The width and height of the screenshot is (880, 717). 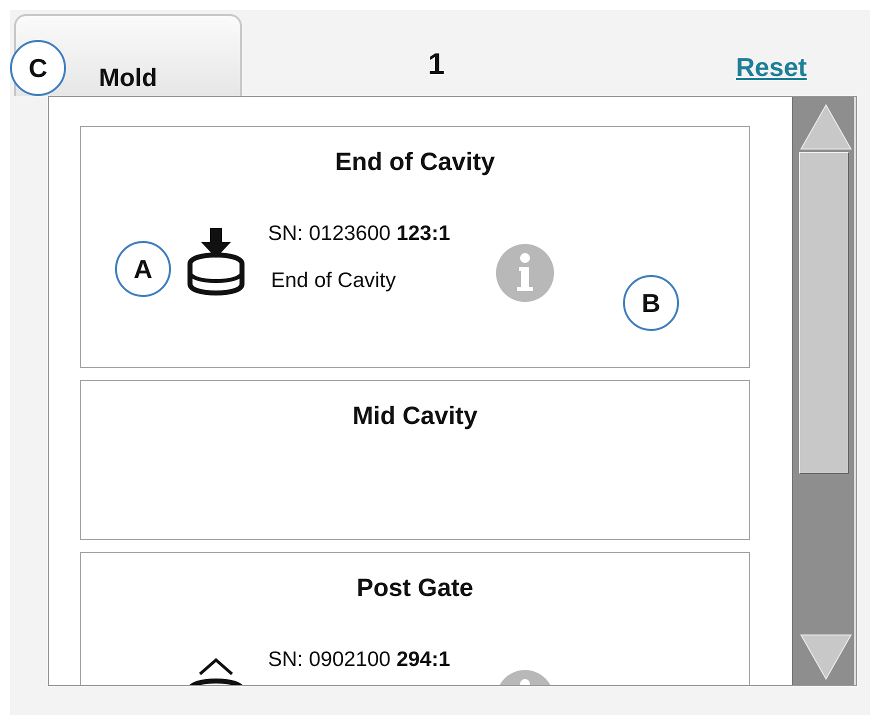 What do you see at coordinates (826, 657) in the screenshot?
I see `scroll-down-icon` at bounding box center [826, 657].